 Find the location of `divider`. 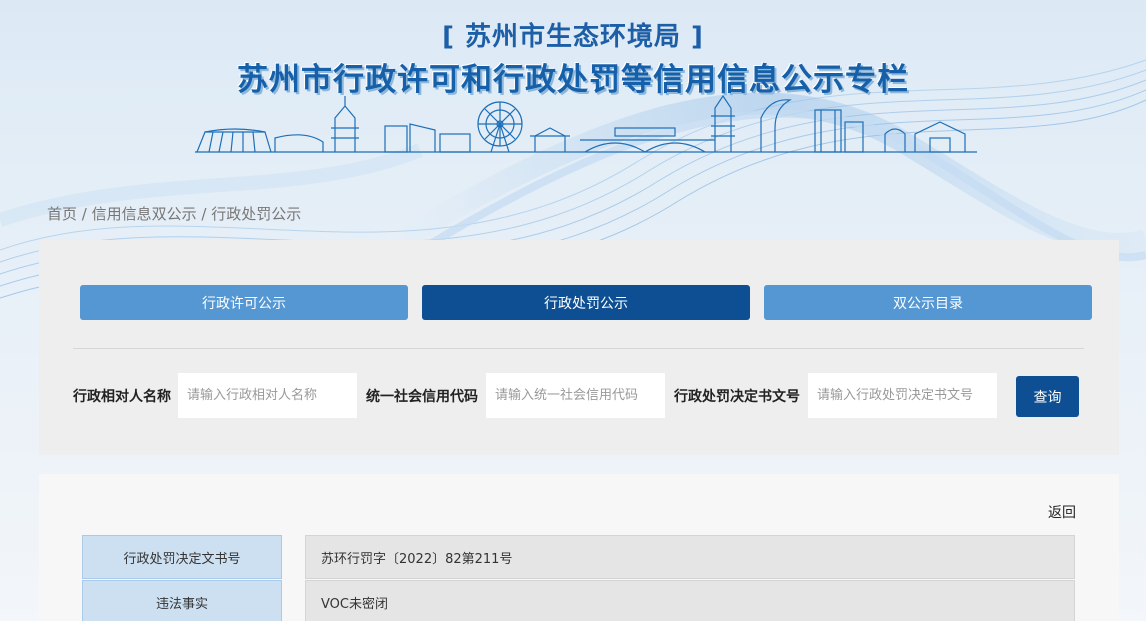

divider is located at coordinates (578, 348).